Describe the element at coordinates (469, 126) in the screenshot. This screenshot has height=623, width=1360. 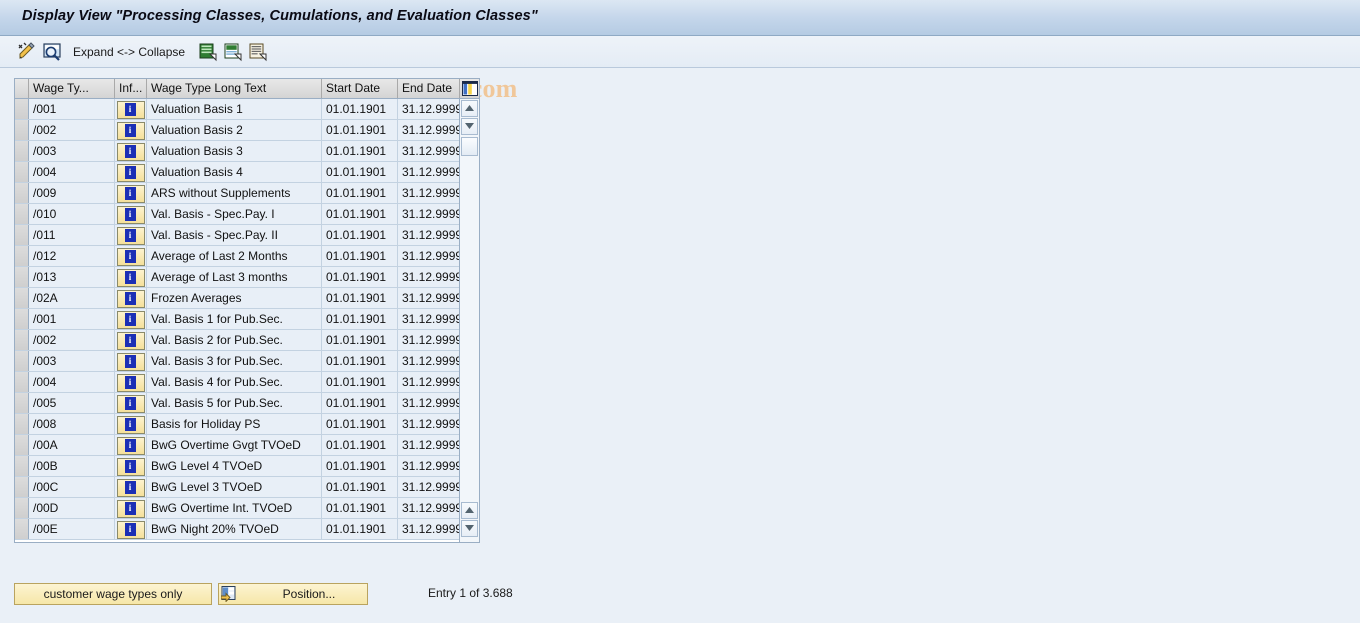
I see `scroll-down-icon` at that location.